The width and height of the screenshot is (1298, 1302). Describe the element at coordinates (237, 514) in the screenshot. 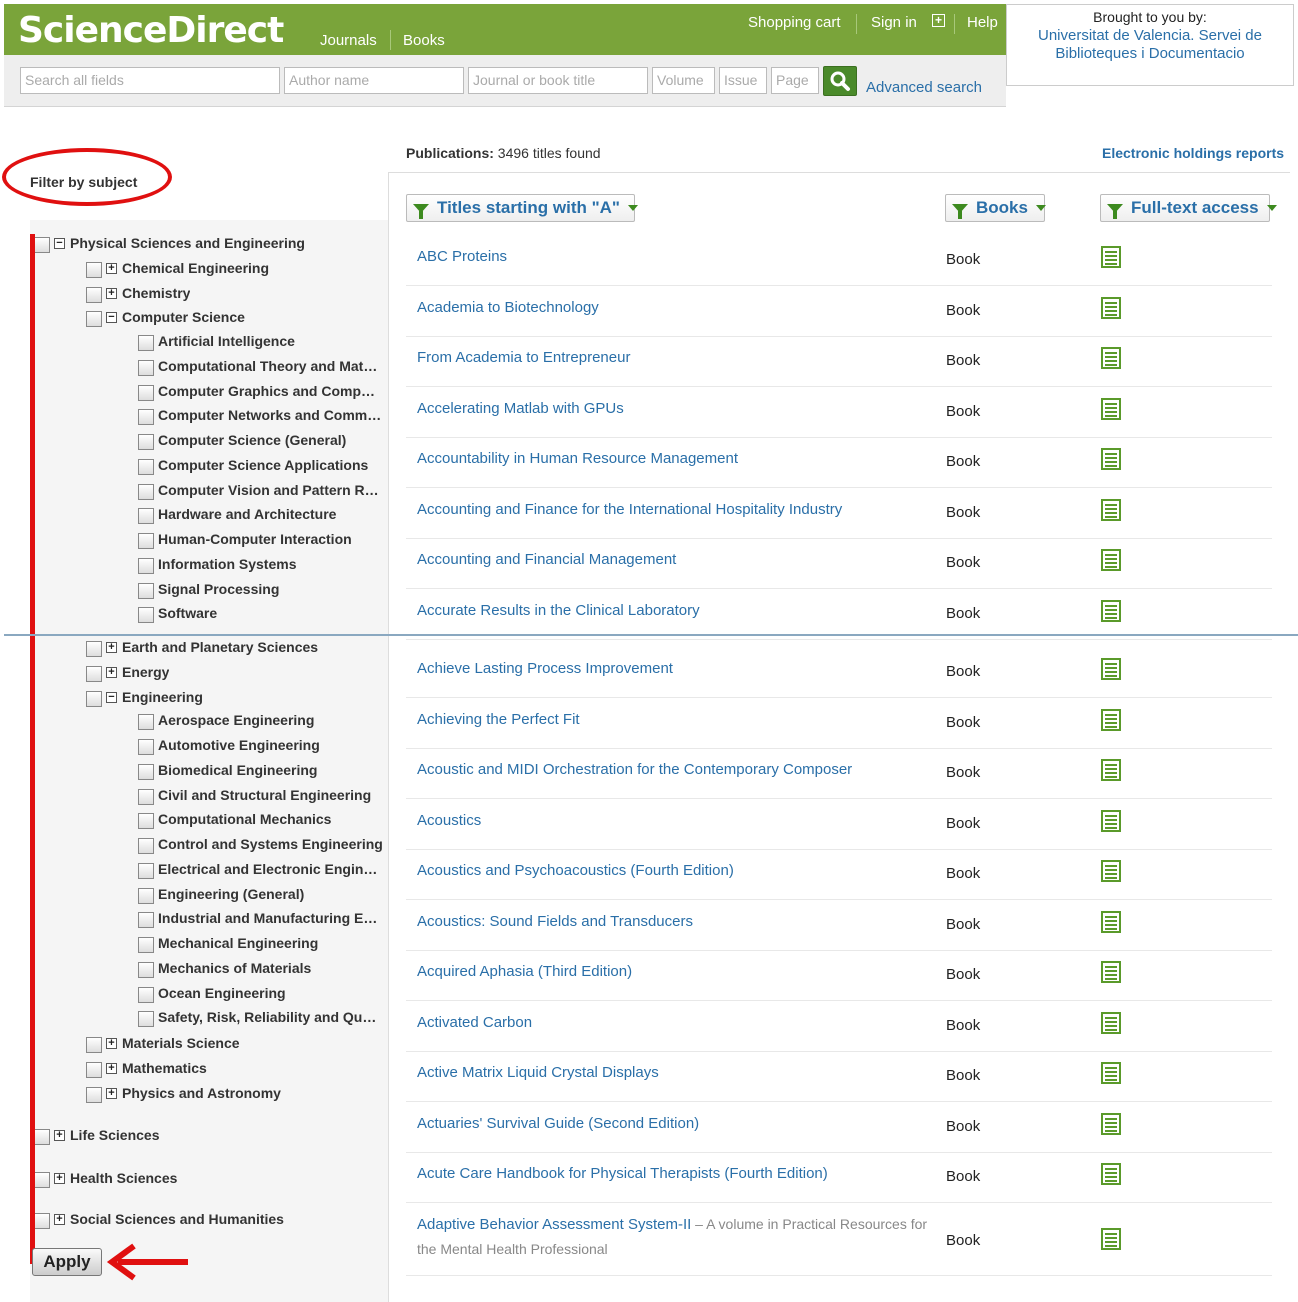

I see `subject-item: Hardware and Architecture` at that location.